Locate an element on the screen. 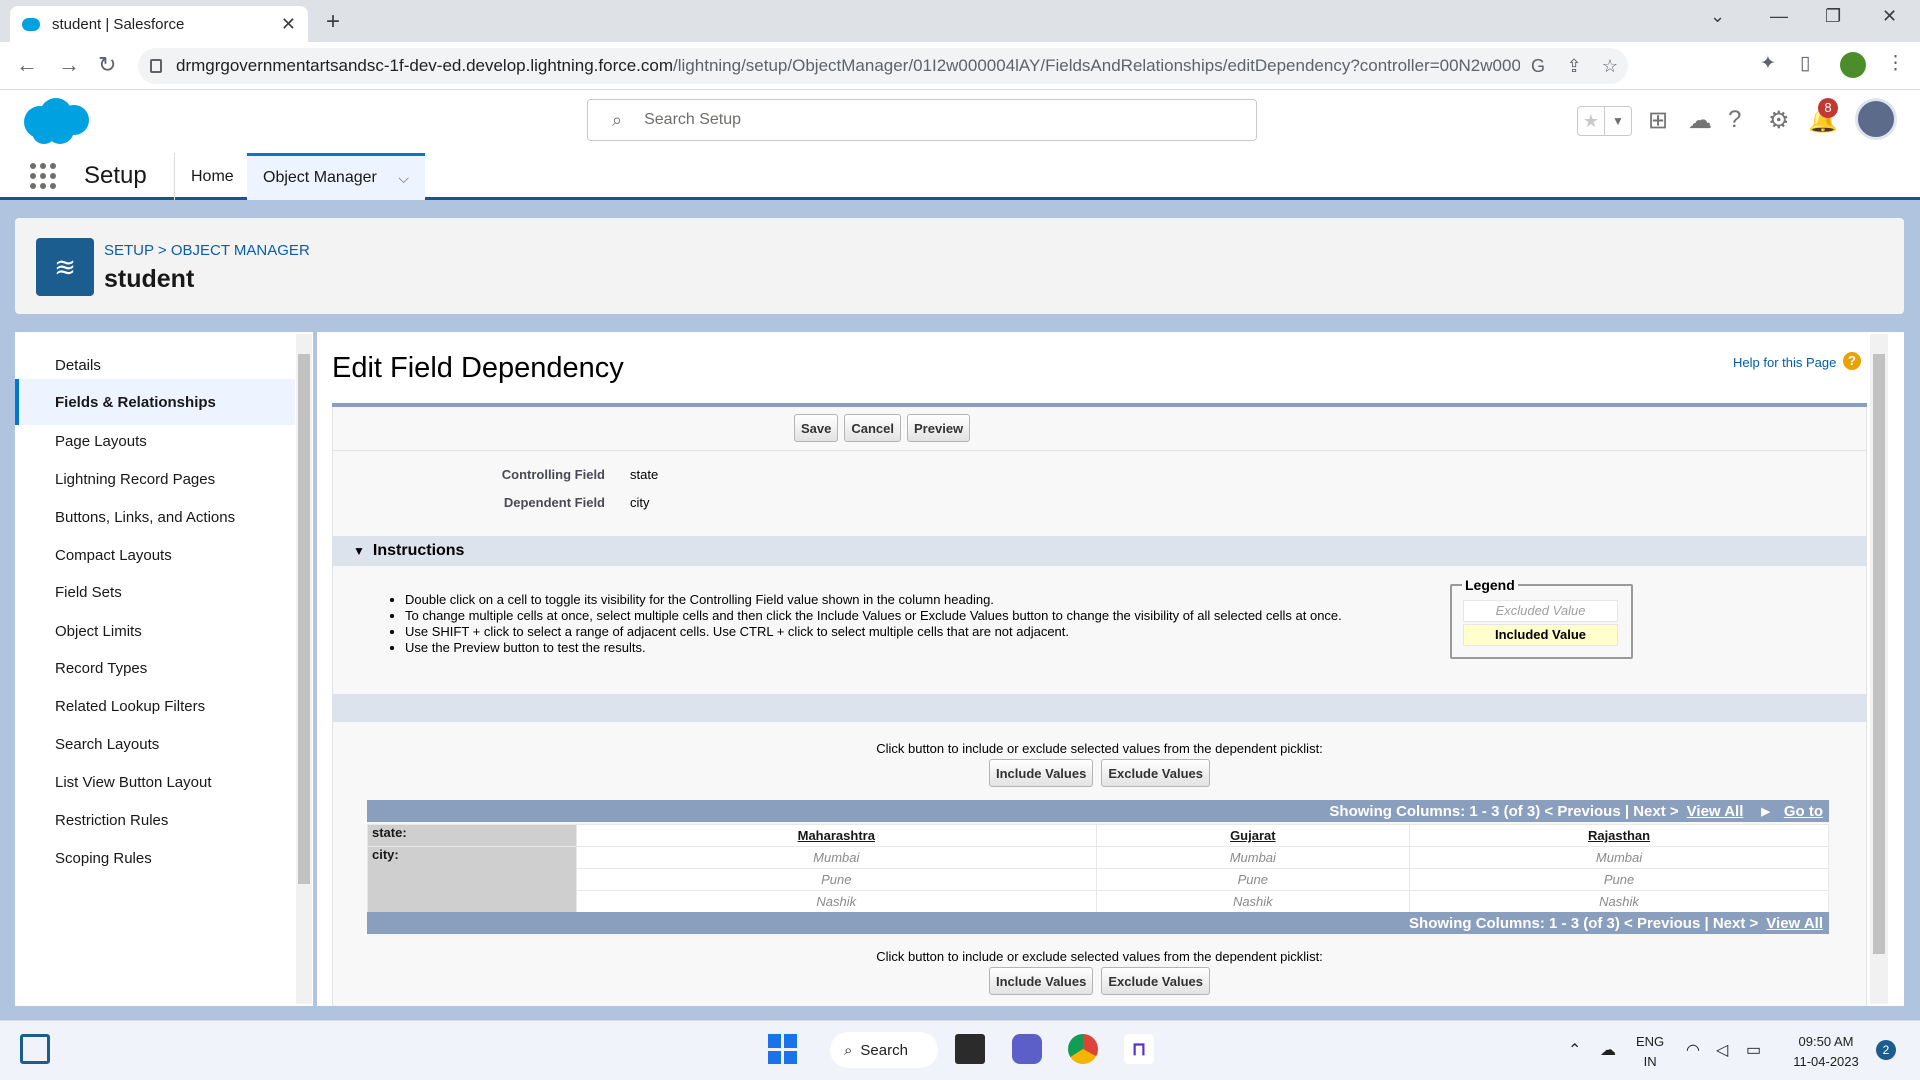  state-row-label: state: is located at coordinates (472, 835).